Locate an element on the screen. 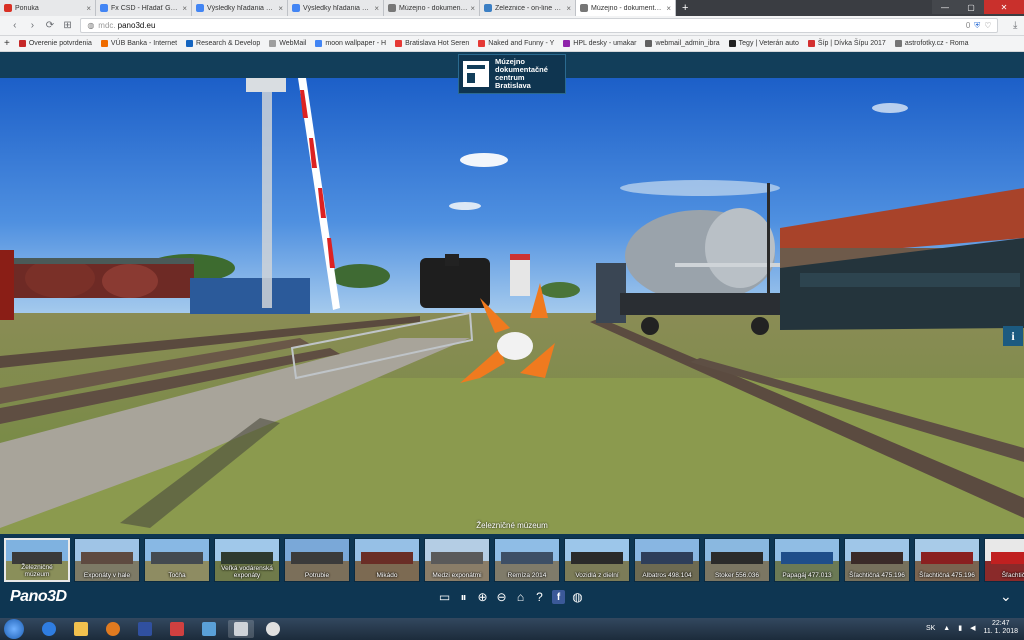 This screenshot has width=1024, height=640. taskbar-save is located at coordinates (145, 629).